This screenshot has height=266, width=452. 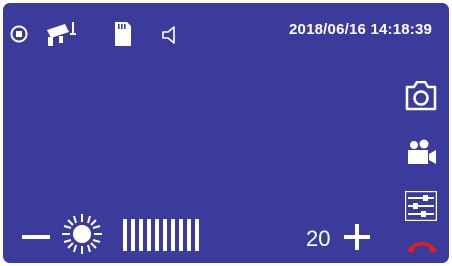 What do you see at coordinates (170, 35) in the screenshot?
I see `speaker-icon` at bounding box center [170, 35].